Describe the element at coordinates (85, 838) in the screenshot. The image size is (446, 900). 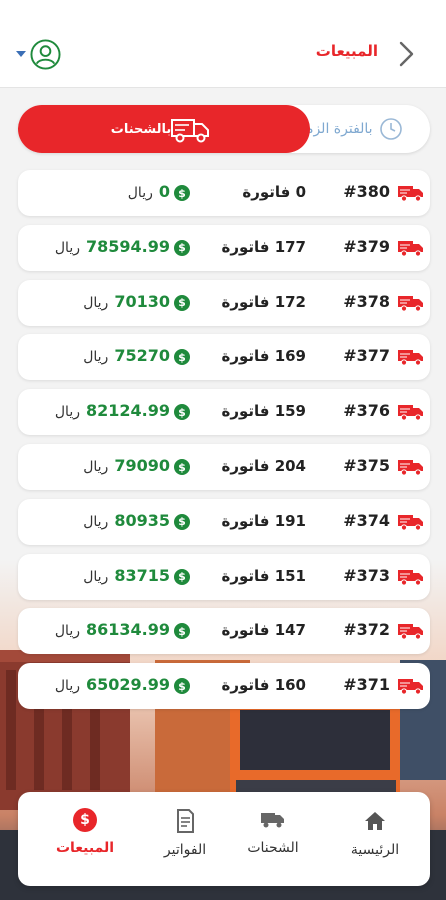
I see `nav-sales: $ المبيعات` at that location.